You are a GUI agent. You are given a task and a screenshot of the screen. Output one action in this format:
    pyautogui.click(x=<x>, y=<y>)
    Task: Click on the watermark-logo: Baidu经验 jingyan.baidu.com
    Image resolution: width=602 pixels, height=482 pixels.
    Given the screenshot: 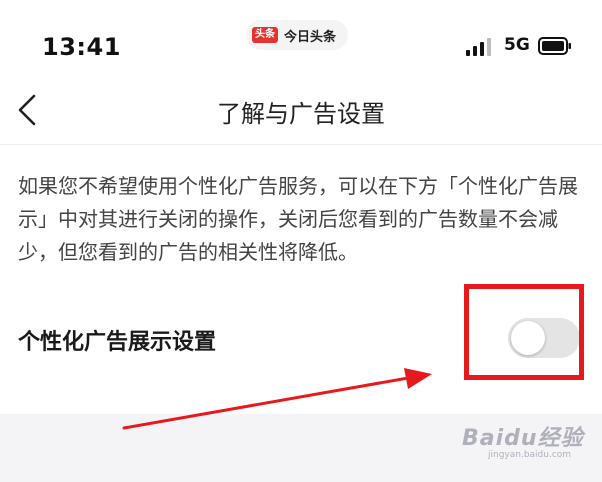 What is the action you would take?
    pyautogui.click(x=527, y=445)
    